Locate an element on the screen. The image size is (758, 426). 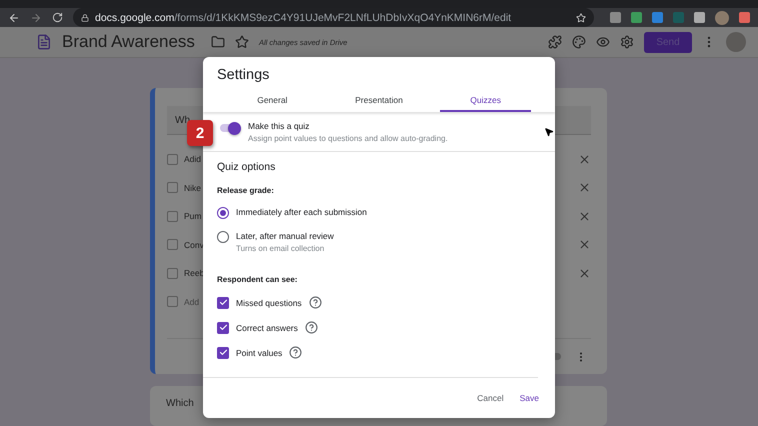
radio-hint: Turns on email collection is located at coordinates (281, 248).